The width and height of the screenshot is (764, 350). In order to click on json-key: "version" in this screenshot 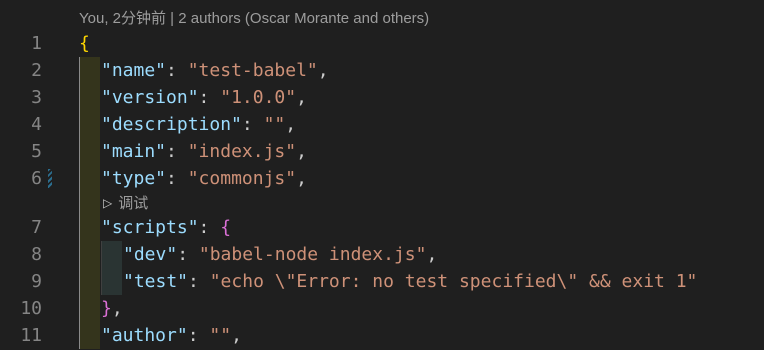, I will do `click(150, 97)`.